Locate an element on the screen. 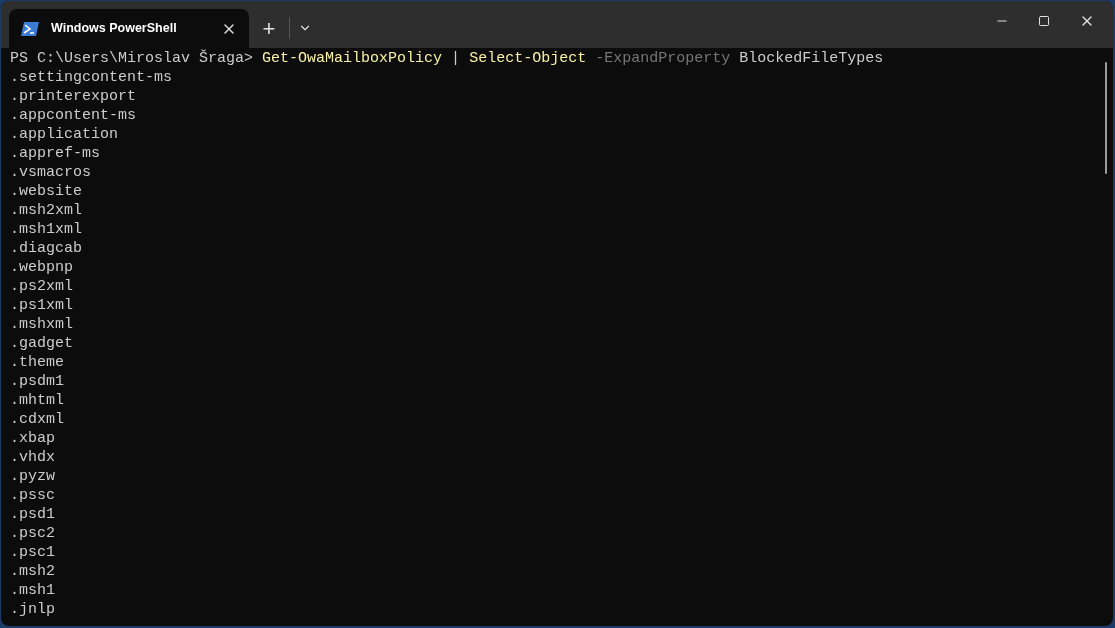  tab-title: Windows PowerShell is located at coordinates (114, 29).